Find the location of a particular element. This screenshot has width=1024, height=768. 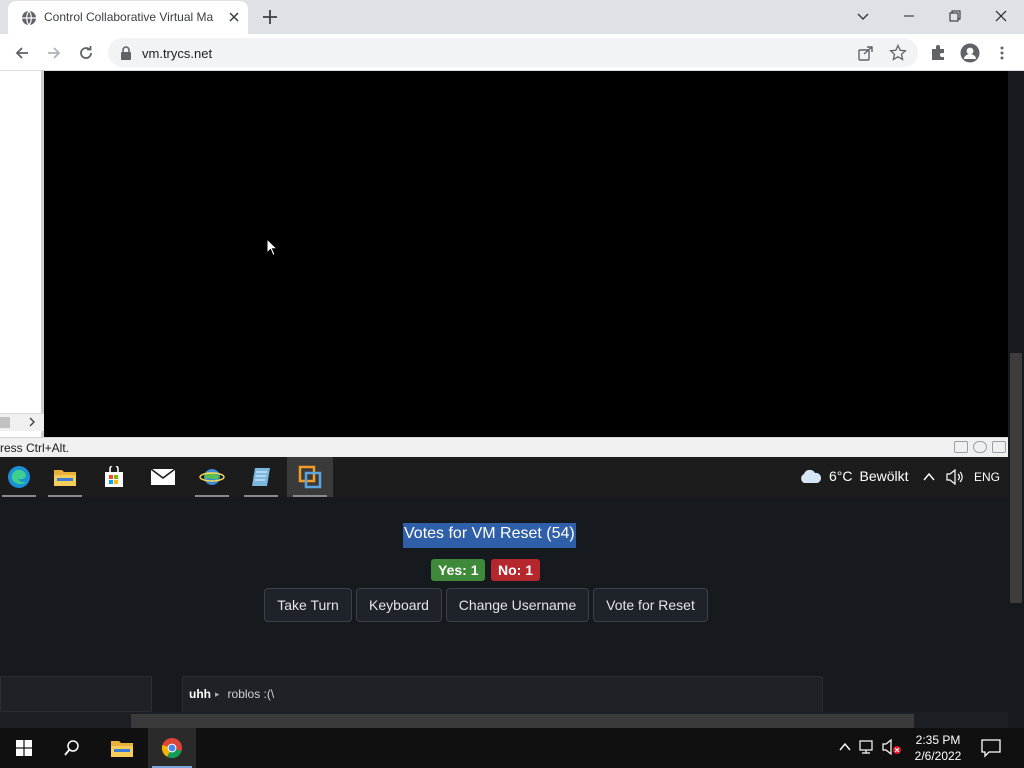

network-adapter-icon is located at coordinates (999, 447).